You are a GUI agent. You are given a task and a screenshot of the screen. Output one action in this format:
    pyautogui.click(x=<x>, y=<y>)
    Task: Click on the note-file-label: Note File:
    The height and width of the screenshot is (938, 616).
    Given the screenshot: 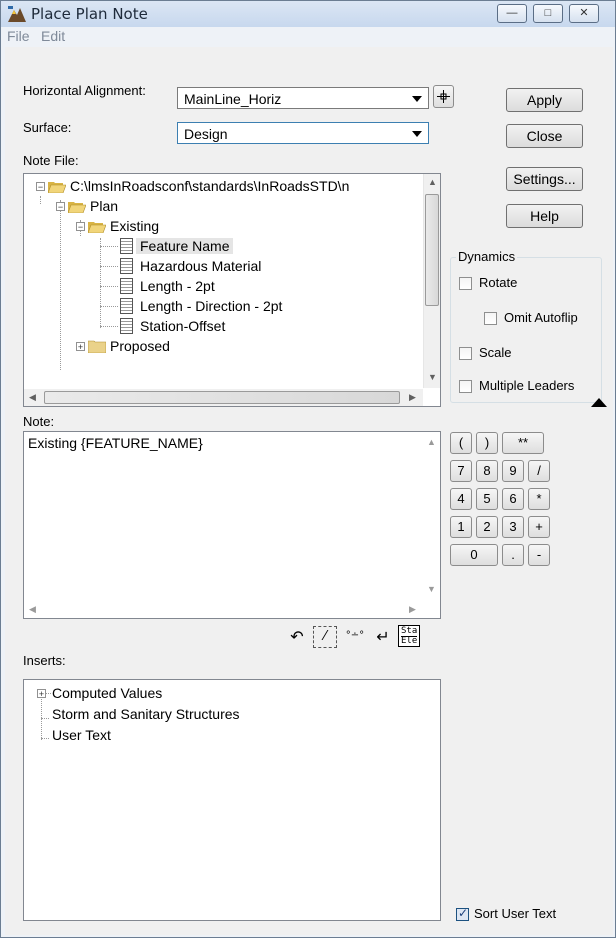 What is the action you would take?
    pyautogui.click(x=51, y=160)
    